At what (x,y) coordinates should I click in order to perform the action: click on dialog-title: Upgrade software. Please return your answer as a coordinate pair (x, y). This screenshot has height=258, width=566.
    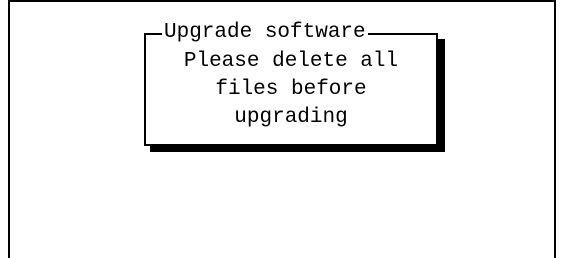
    Looking at the image, I should click on (265, 32).